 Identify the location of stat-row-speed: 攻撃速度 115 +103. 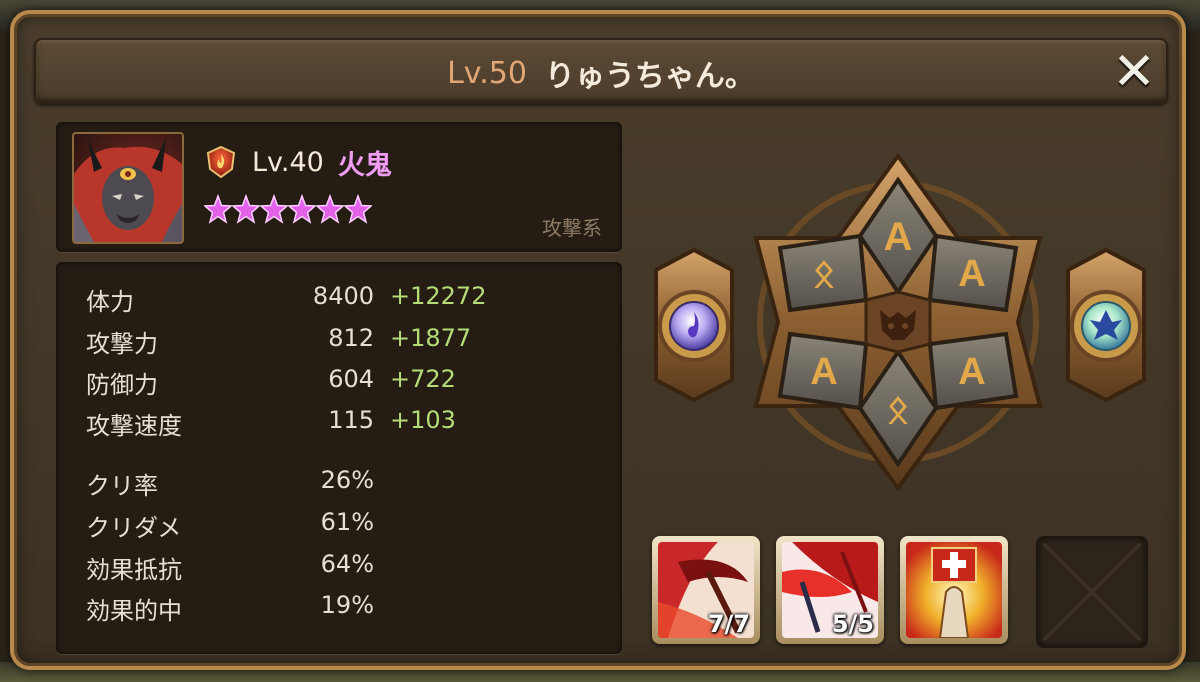
(346, 424).